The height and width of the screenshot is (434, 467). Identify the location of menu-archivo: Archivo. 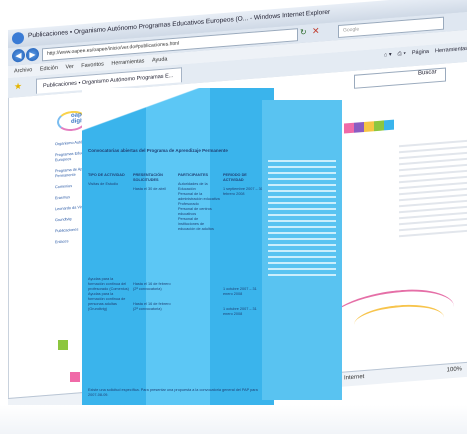
(23, 70).